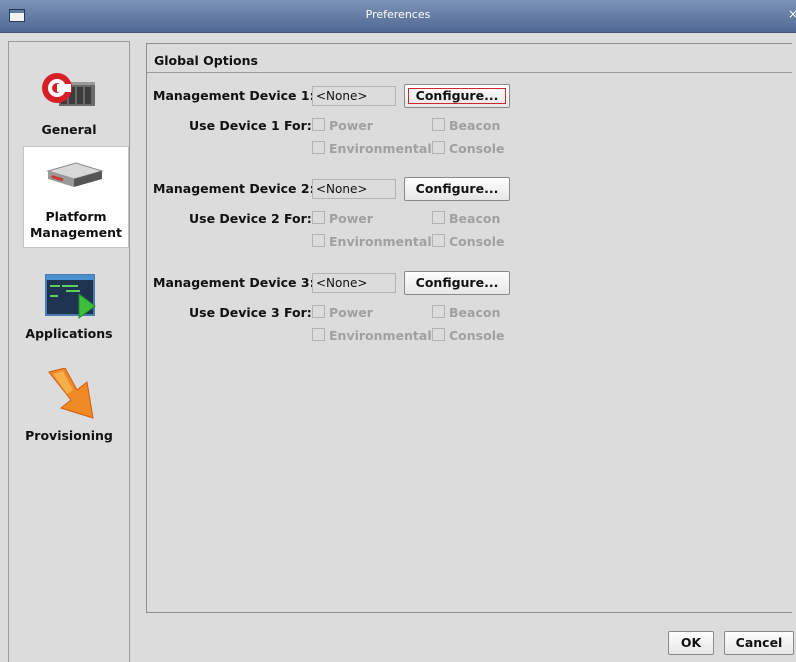  I want to click on title-bar: Preferences ×, so click(398, 16).